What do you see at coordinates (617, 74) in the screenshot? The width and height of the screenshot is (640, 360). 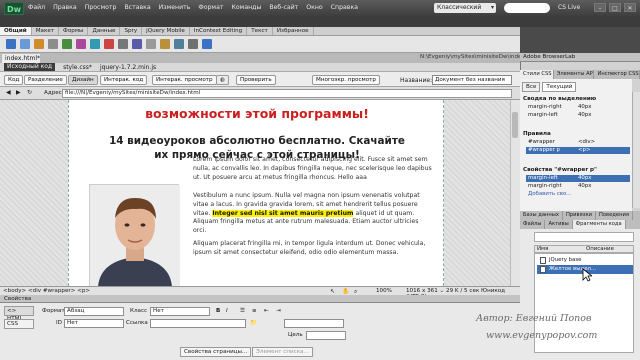 I see `tab-css-inspect: Инспектор CSS` at bounding box center [617, 74].